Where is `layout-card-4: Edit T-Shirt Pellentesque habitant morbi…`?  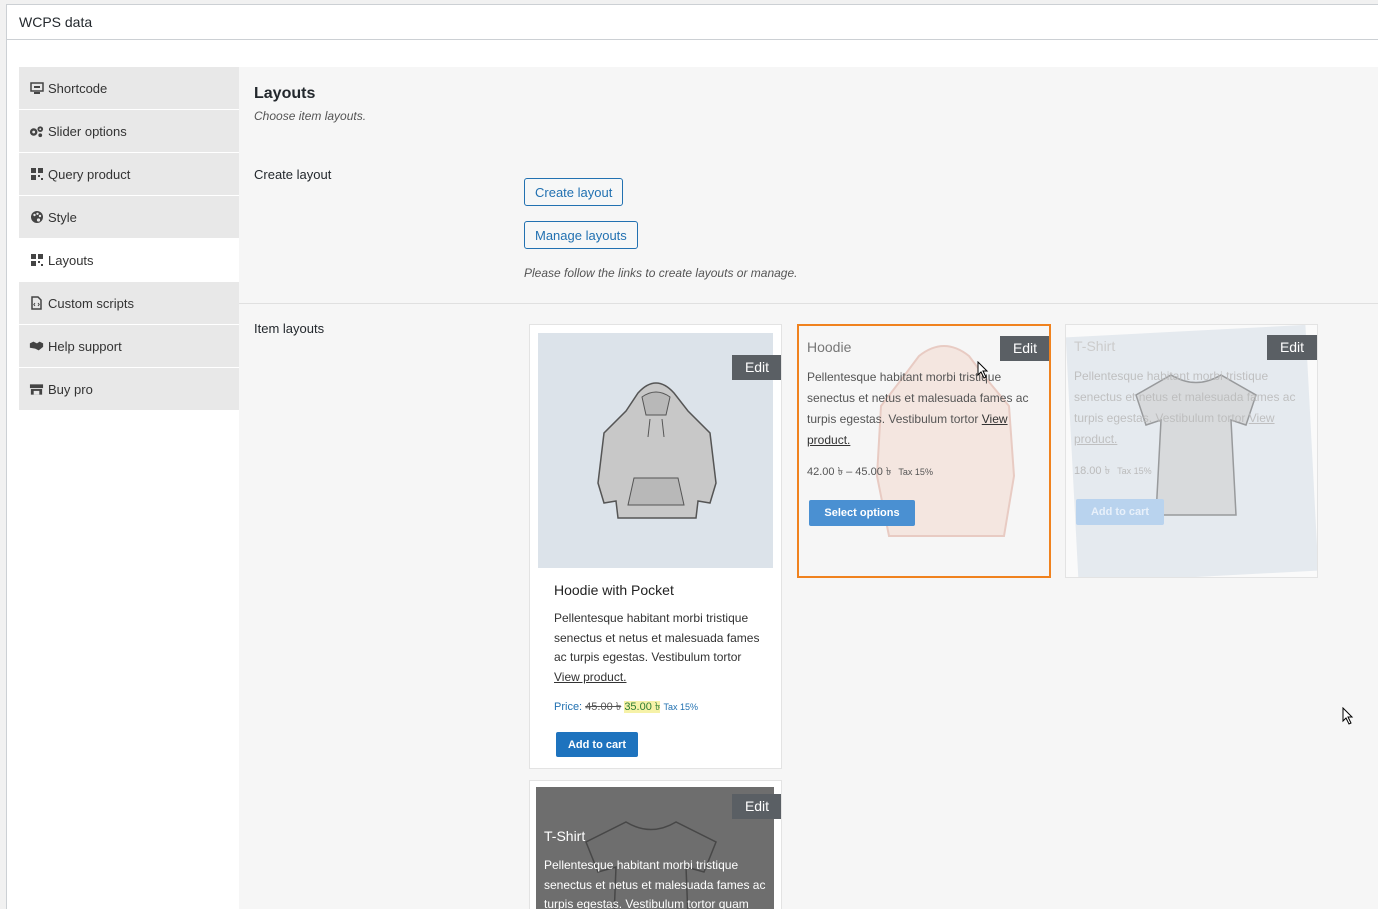
layout-card-4: Edit T-Shirt Pellentesque habitant morbi… is located at coordinates (655, 844).